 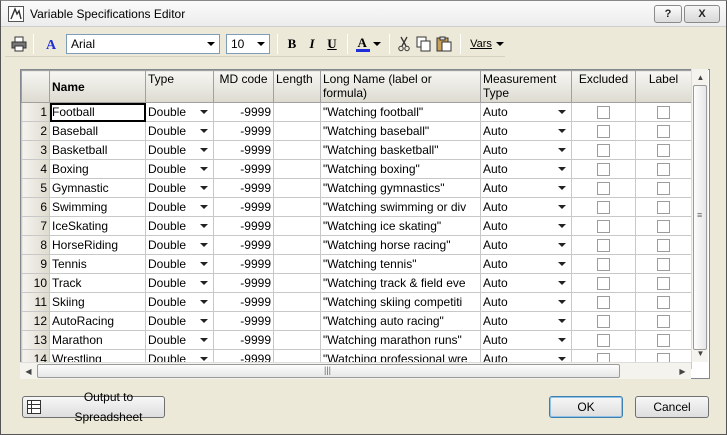 What do you see at coordinates (52, 44) in the screenshot?
I see `font-icon: A` at bounding box center [52, 44].